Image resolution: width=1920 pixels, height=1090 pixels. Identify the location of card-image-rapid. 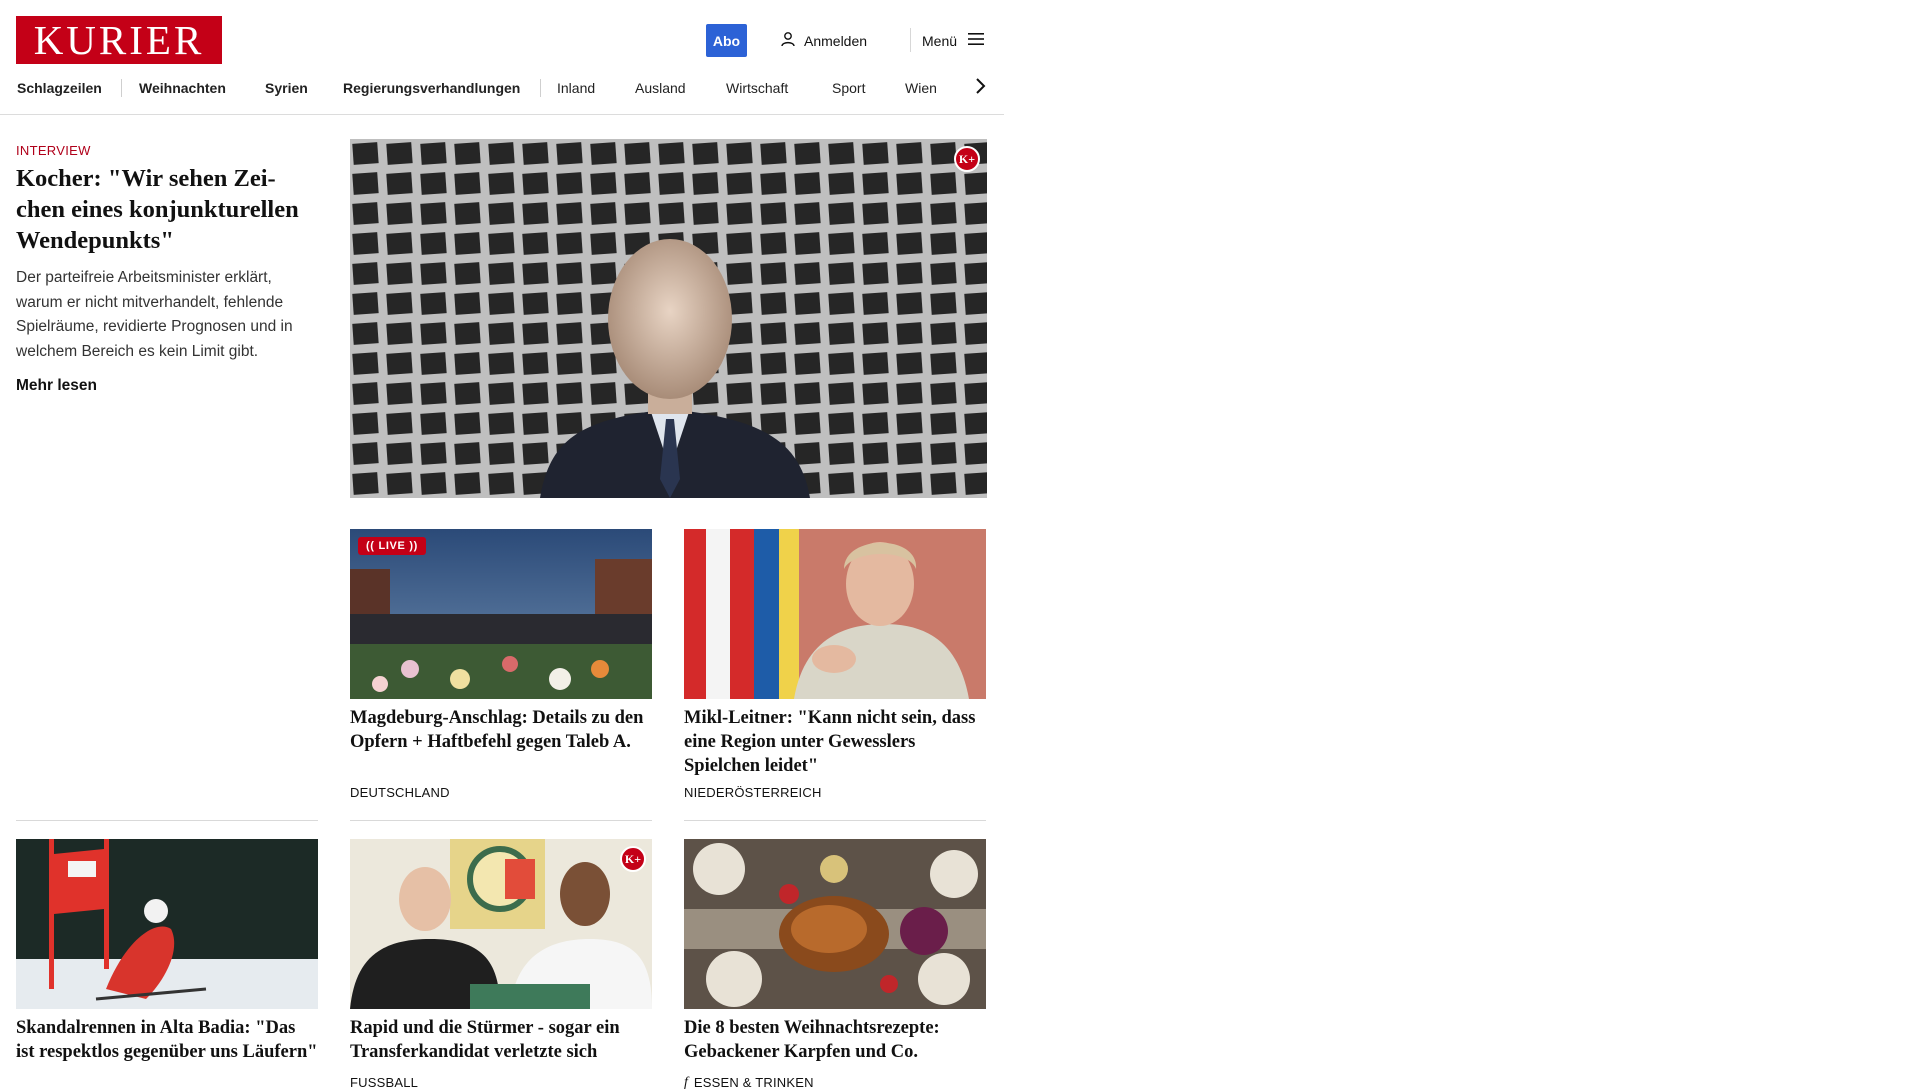
(501, 924).